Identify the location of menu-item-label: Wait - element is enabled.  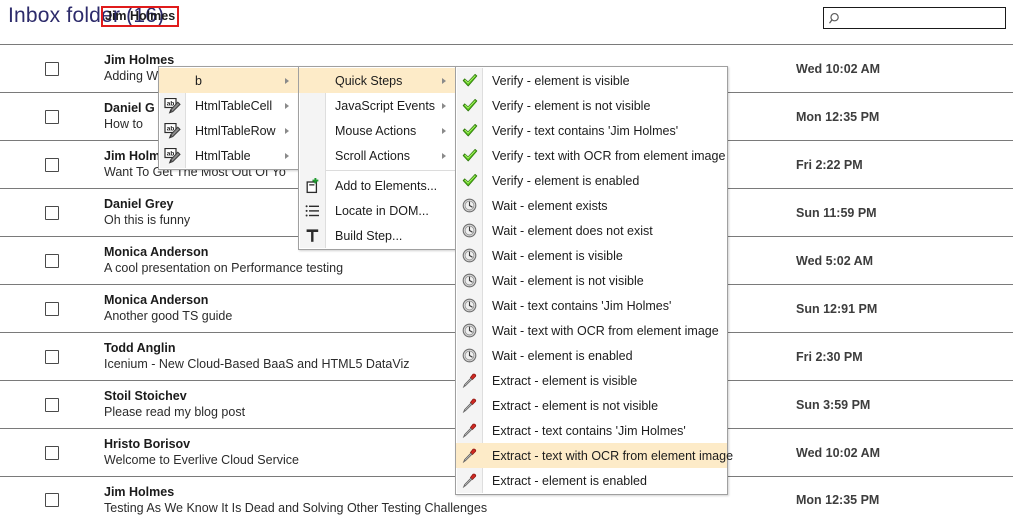
(562, 355).